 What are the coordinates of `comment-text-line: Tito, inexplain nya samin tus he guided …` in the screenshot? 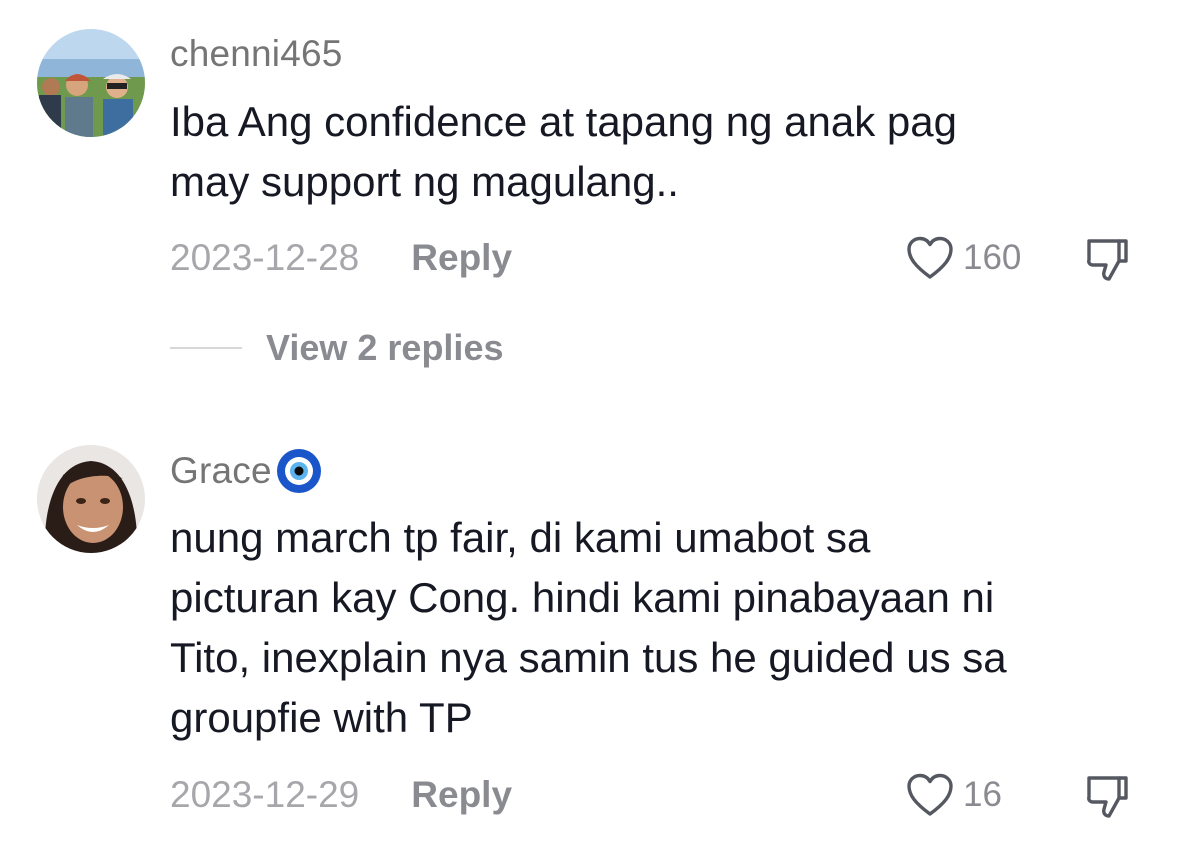 It's located at (588, 657).